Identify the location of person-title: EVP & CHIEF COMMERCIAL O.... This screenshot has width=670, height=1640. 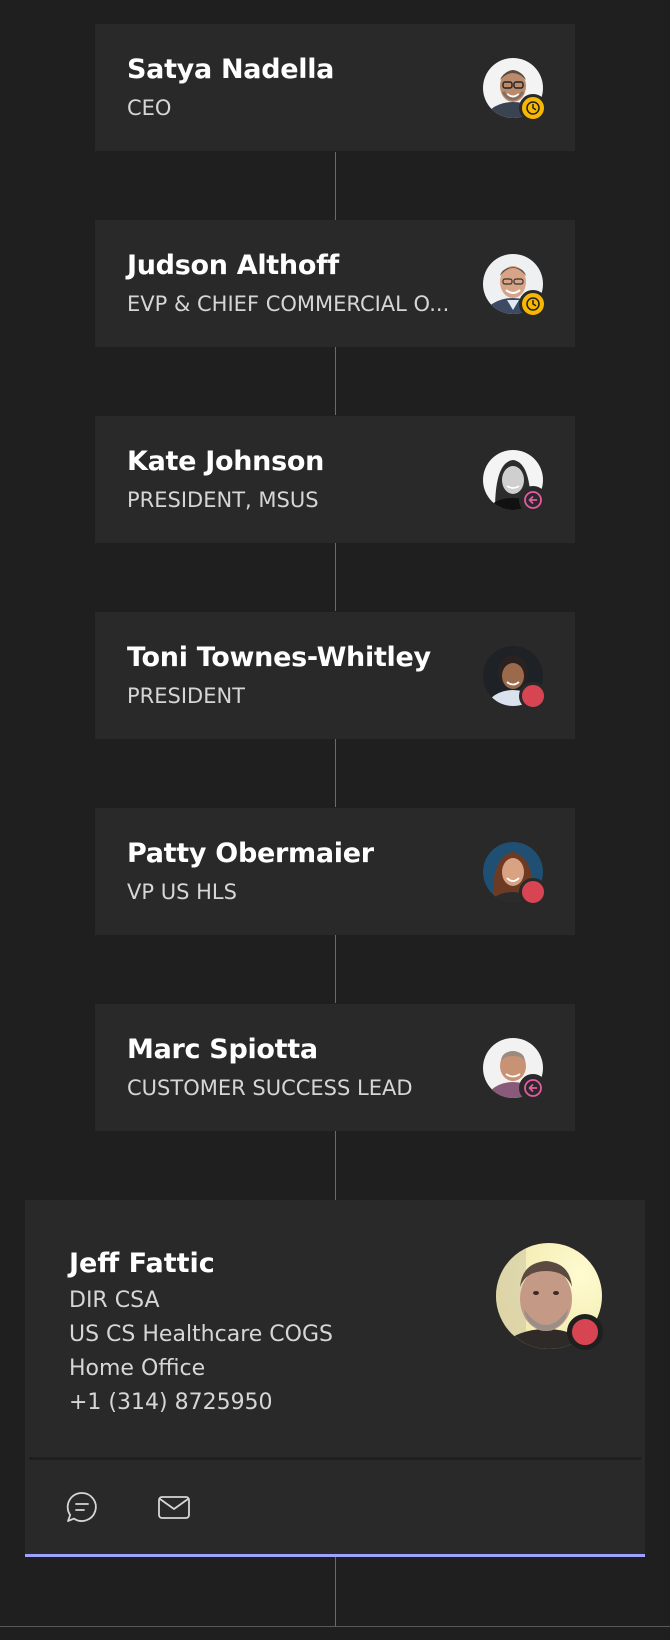
(288, 304).